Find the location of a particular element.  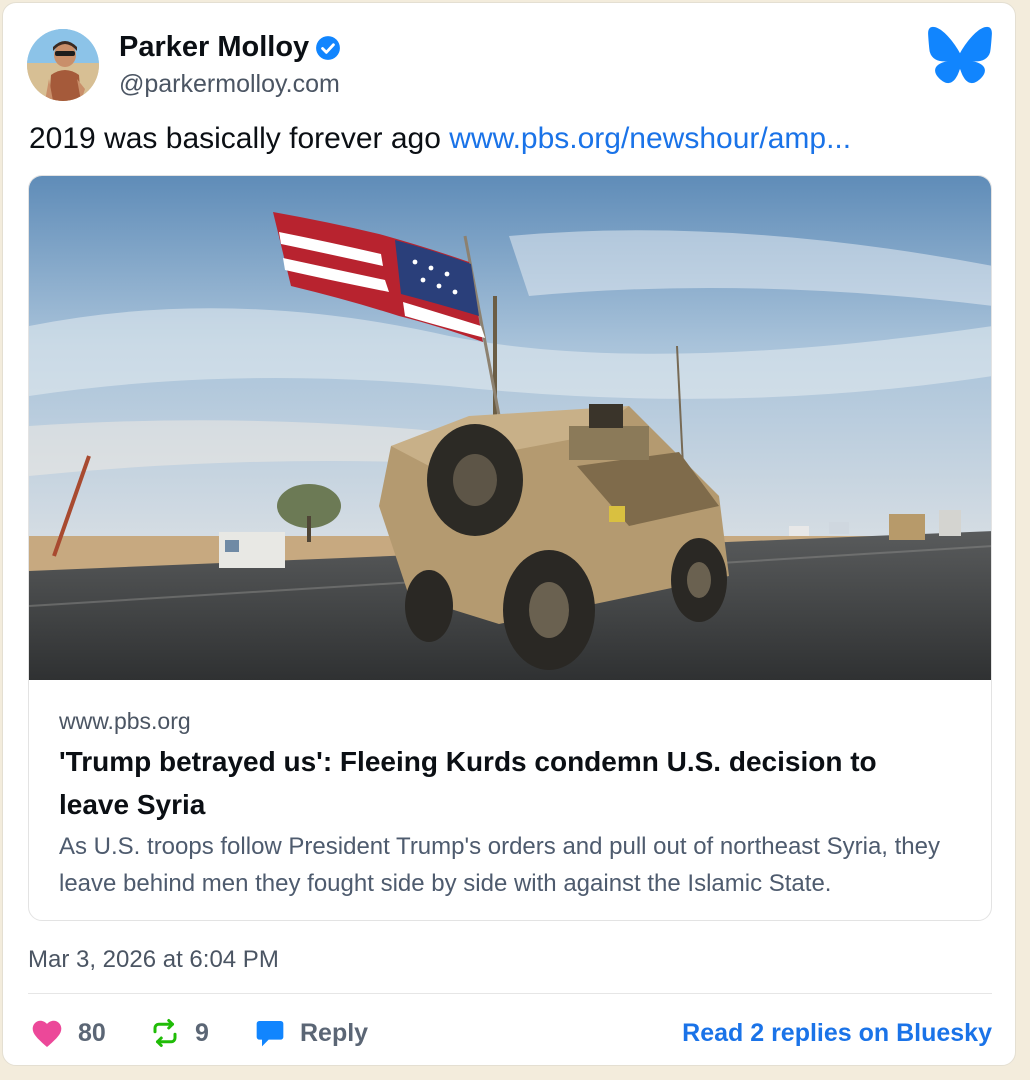

author-avatar is located at coordinates (63, 65).